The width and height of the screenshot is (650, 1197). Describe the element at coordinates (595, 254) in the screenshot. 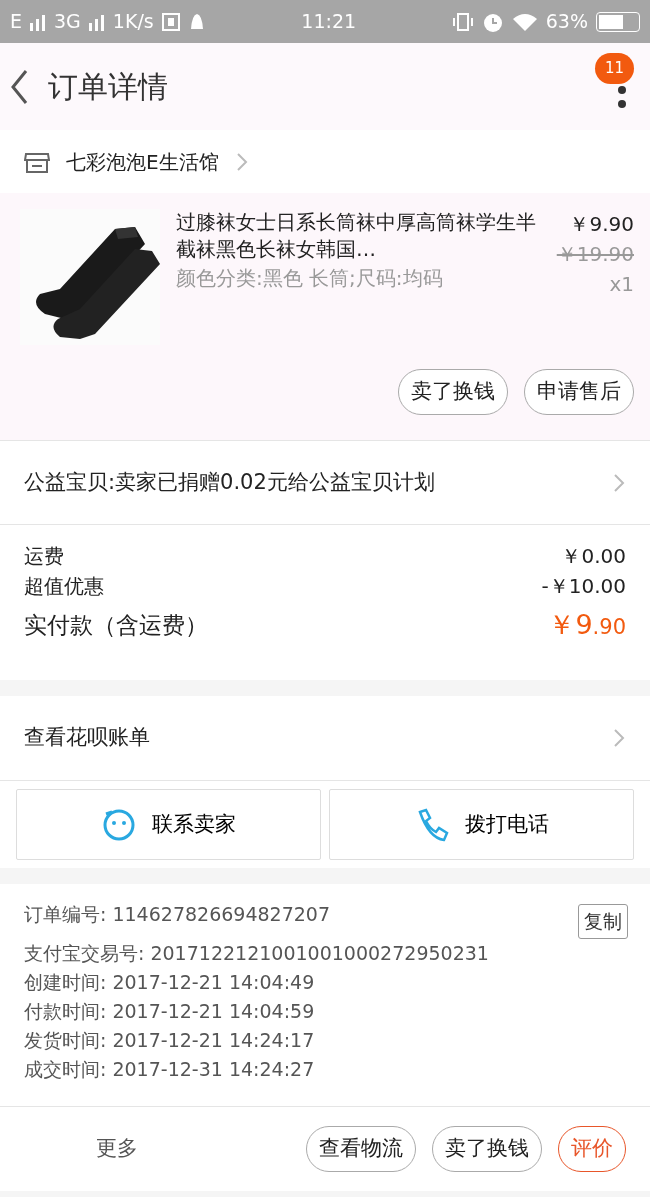

I see `original-price: ￥19.90` at that location.